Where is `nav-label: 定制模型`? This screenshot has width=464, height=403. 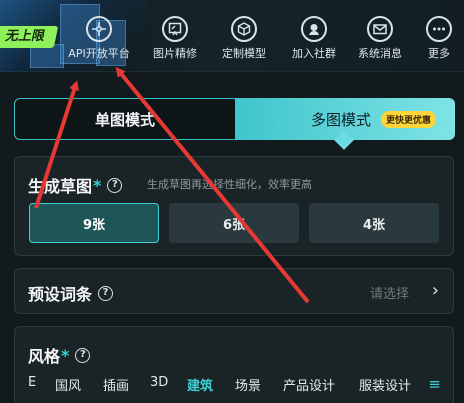 nav-label: 定制模型 is located at coordinates (244, 53).